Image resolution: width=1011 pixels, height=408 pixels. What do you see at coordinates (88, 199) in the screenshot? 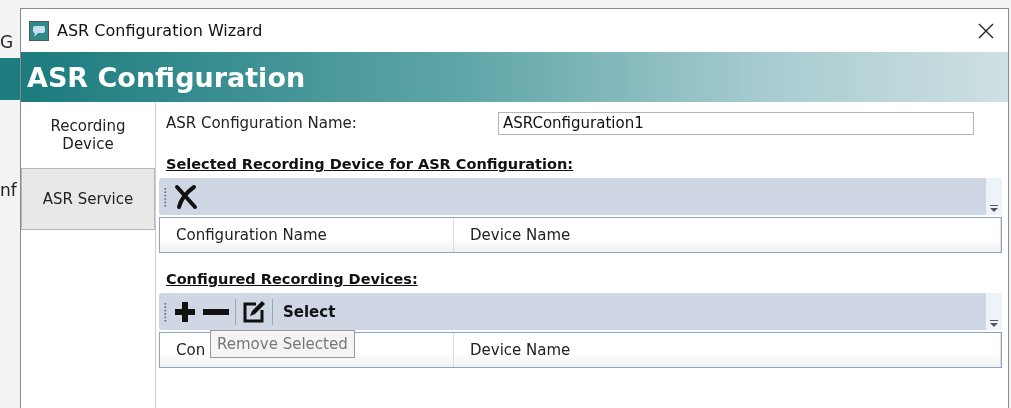
I see `step-tab: ASR Service` at bounding box center [88, 199].